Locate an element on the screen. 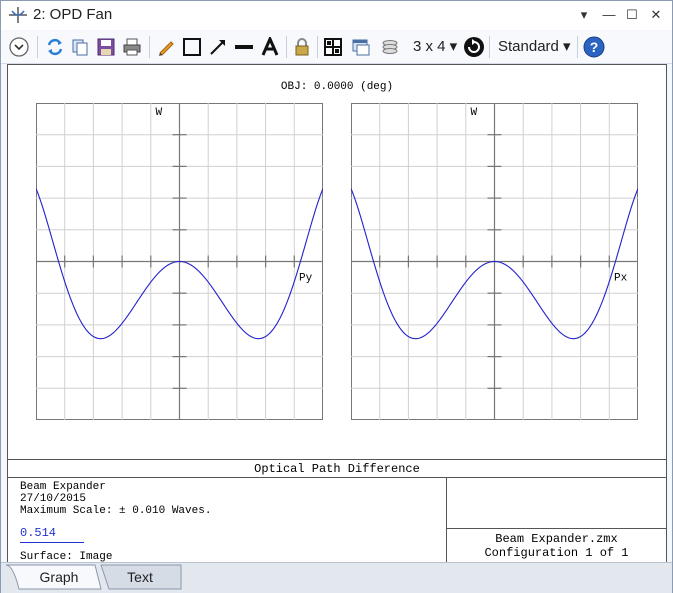  tab-text: Text is located at coordinates (140, 577).